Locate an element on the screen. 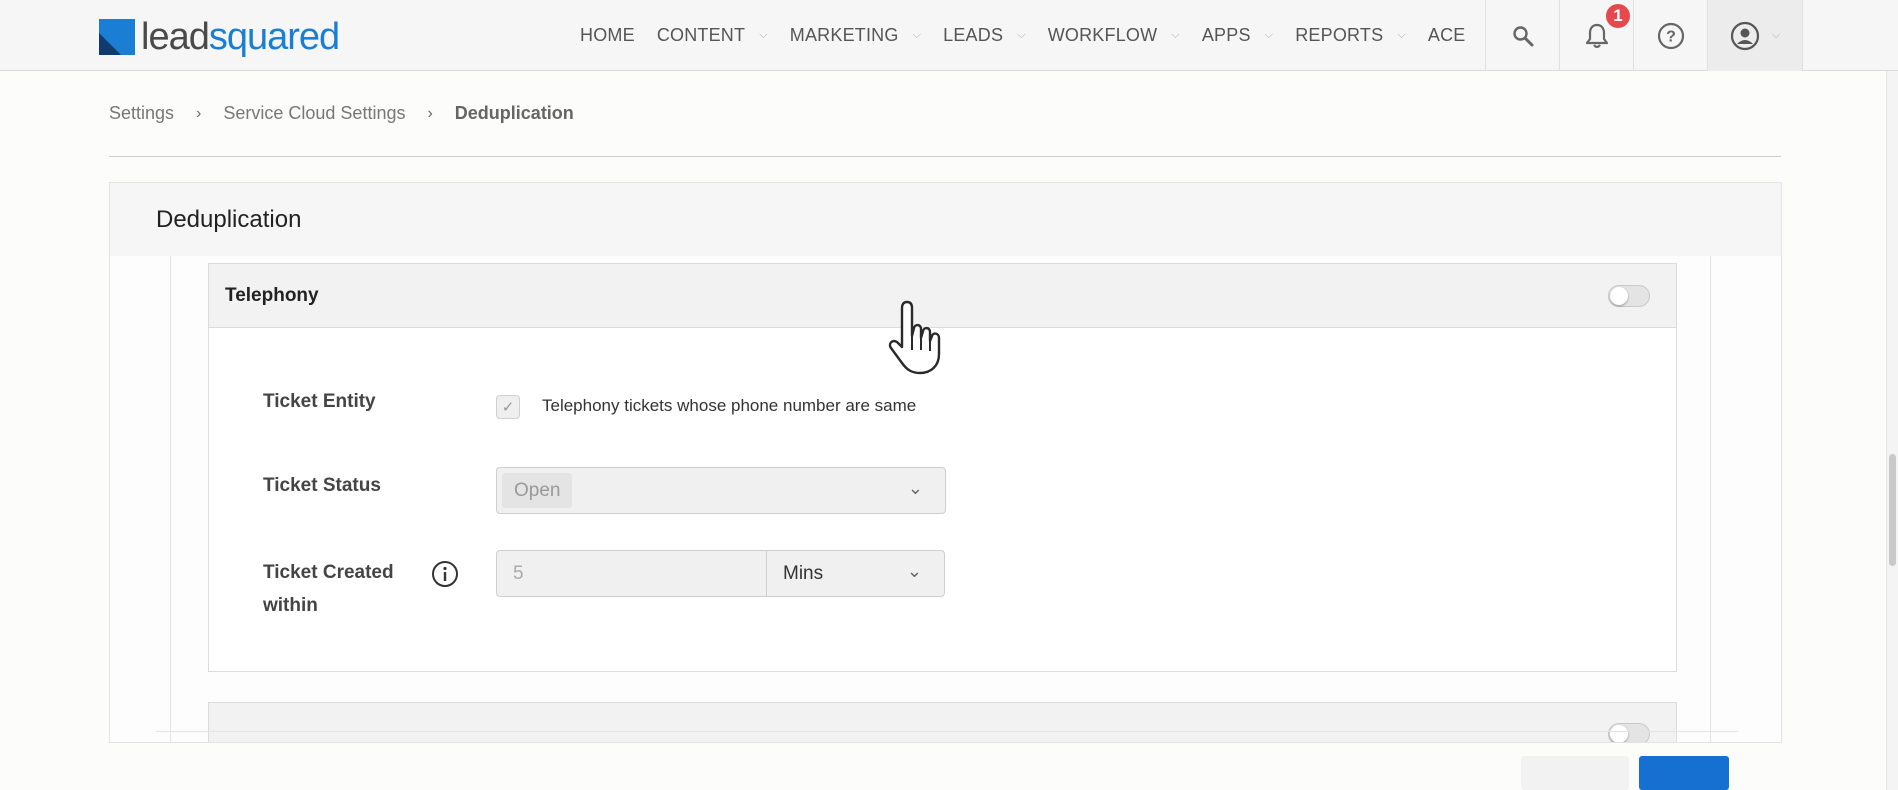  hand-cursor-icon is located at coordinates (914, 337).